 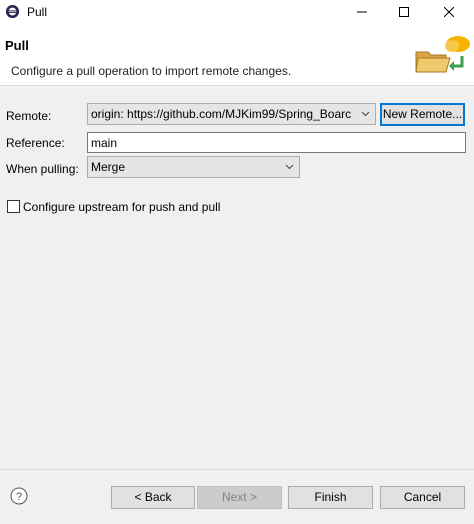 I want to click on help-icon: ?, so click(x=19, y=496).